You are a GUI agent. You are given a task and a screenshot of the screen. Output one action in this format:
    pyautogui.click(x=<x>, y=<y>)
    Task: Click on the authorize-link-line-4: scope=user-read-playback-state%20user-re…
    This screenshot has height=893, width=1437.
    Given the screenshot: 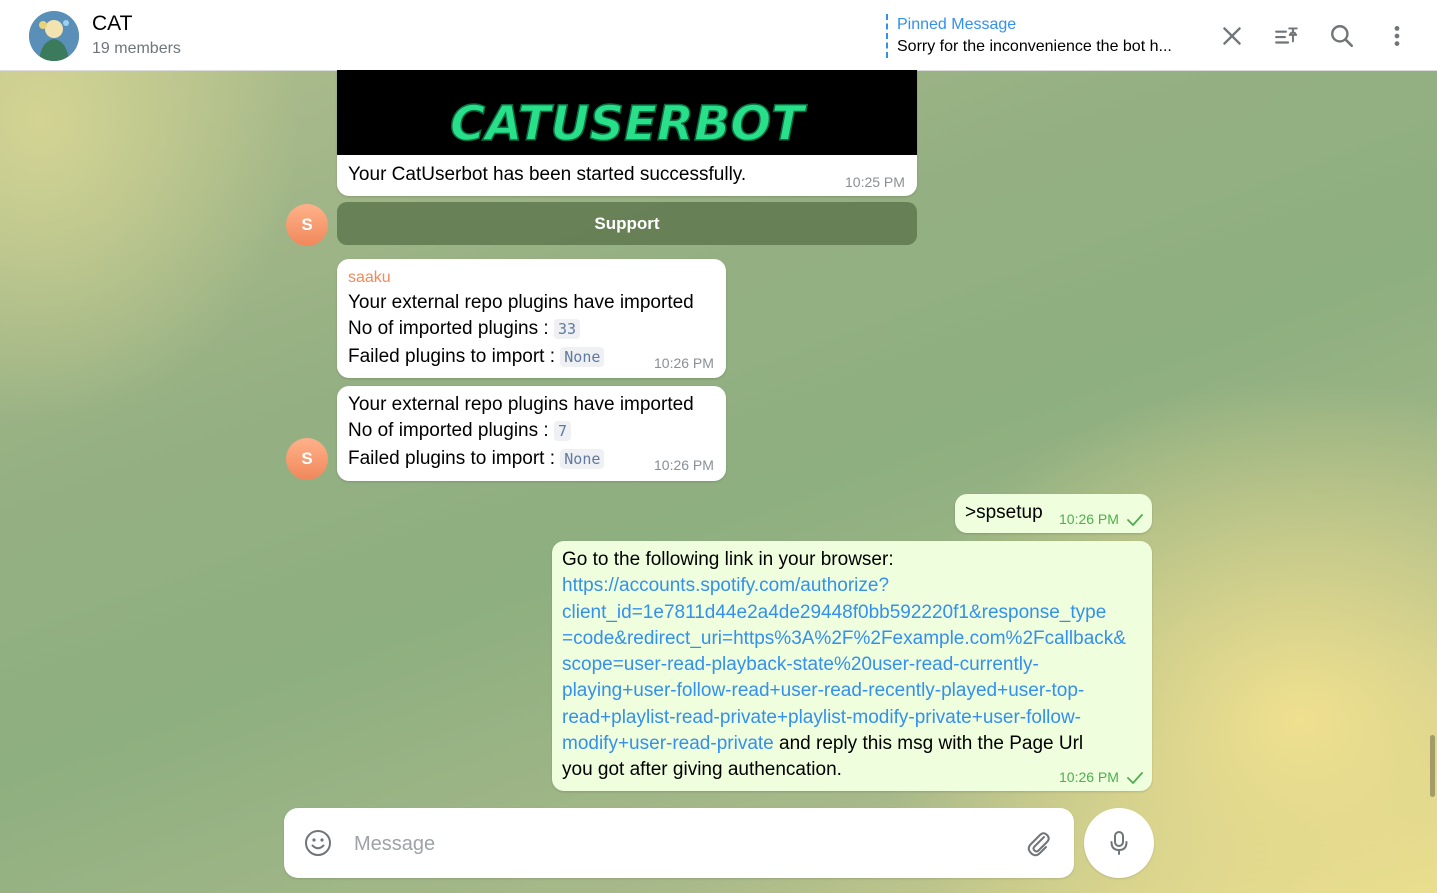 What is the action you would take?
    pyautogui.click(x=844, y=665)
    